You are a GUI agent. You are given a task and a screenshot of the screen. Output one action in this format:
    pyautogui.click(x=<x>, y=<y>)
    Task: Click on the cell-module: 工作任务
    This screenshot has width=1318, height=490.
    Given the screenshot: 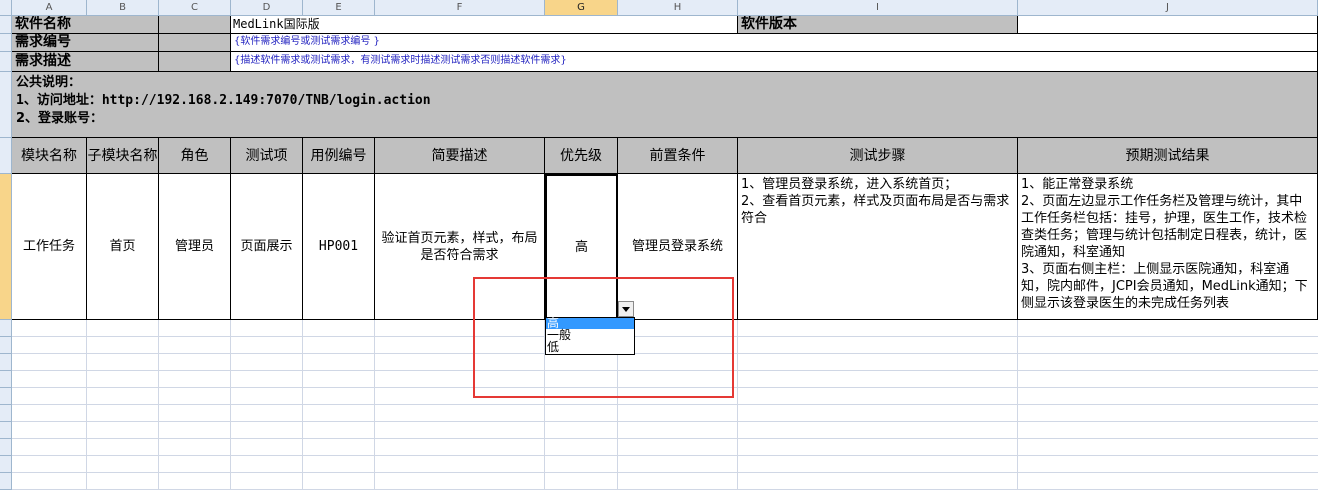 What is the action you would take?
    pyautogui.click(x=49, y=247)
    